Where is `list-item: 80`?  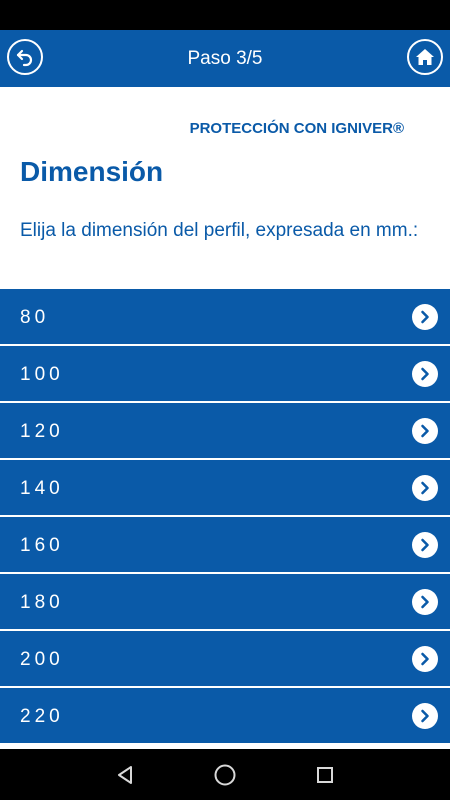 list-item: 80 is located at coordinates (225, 317).